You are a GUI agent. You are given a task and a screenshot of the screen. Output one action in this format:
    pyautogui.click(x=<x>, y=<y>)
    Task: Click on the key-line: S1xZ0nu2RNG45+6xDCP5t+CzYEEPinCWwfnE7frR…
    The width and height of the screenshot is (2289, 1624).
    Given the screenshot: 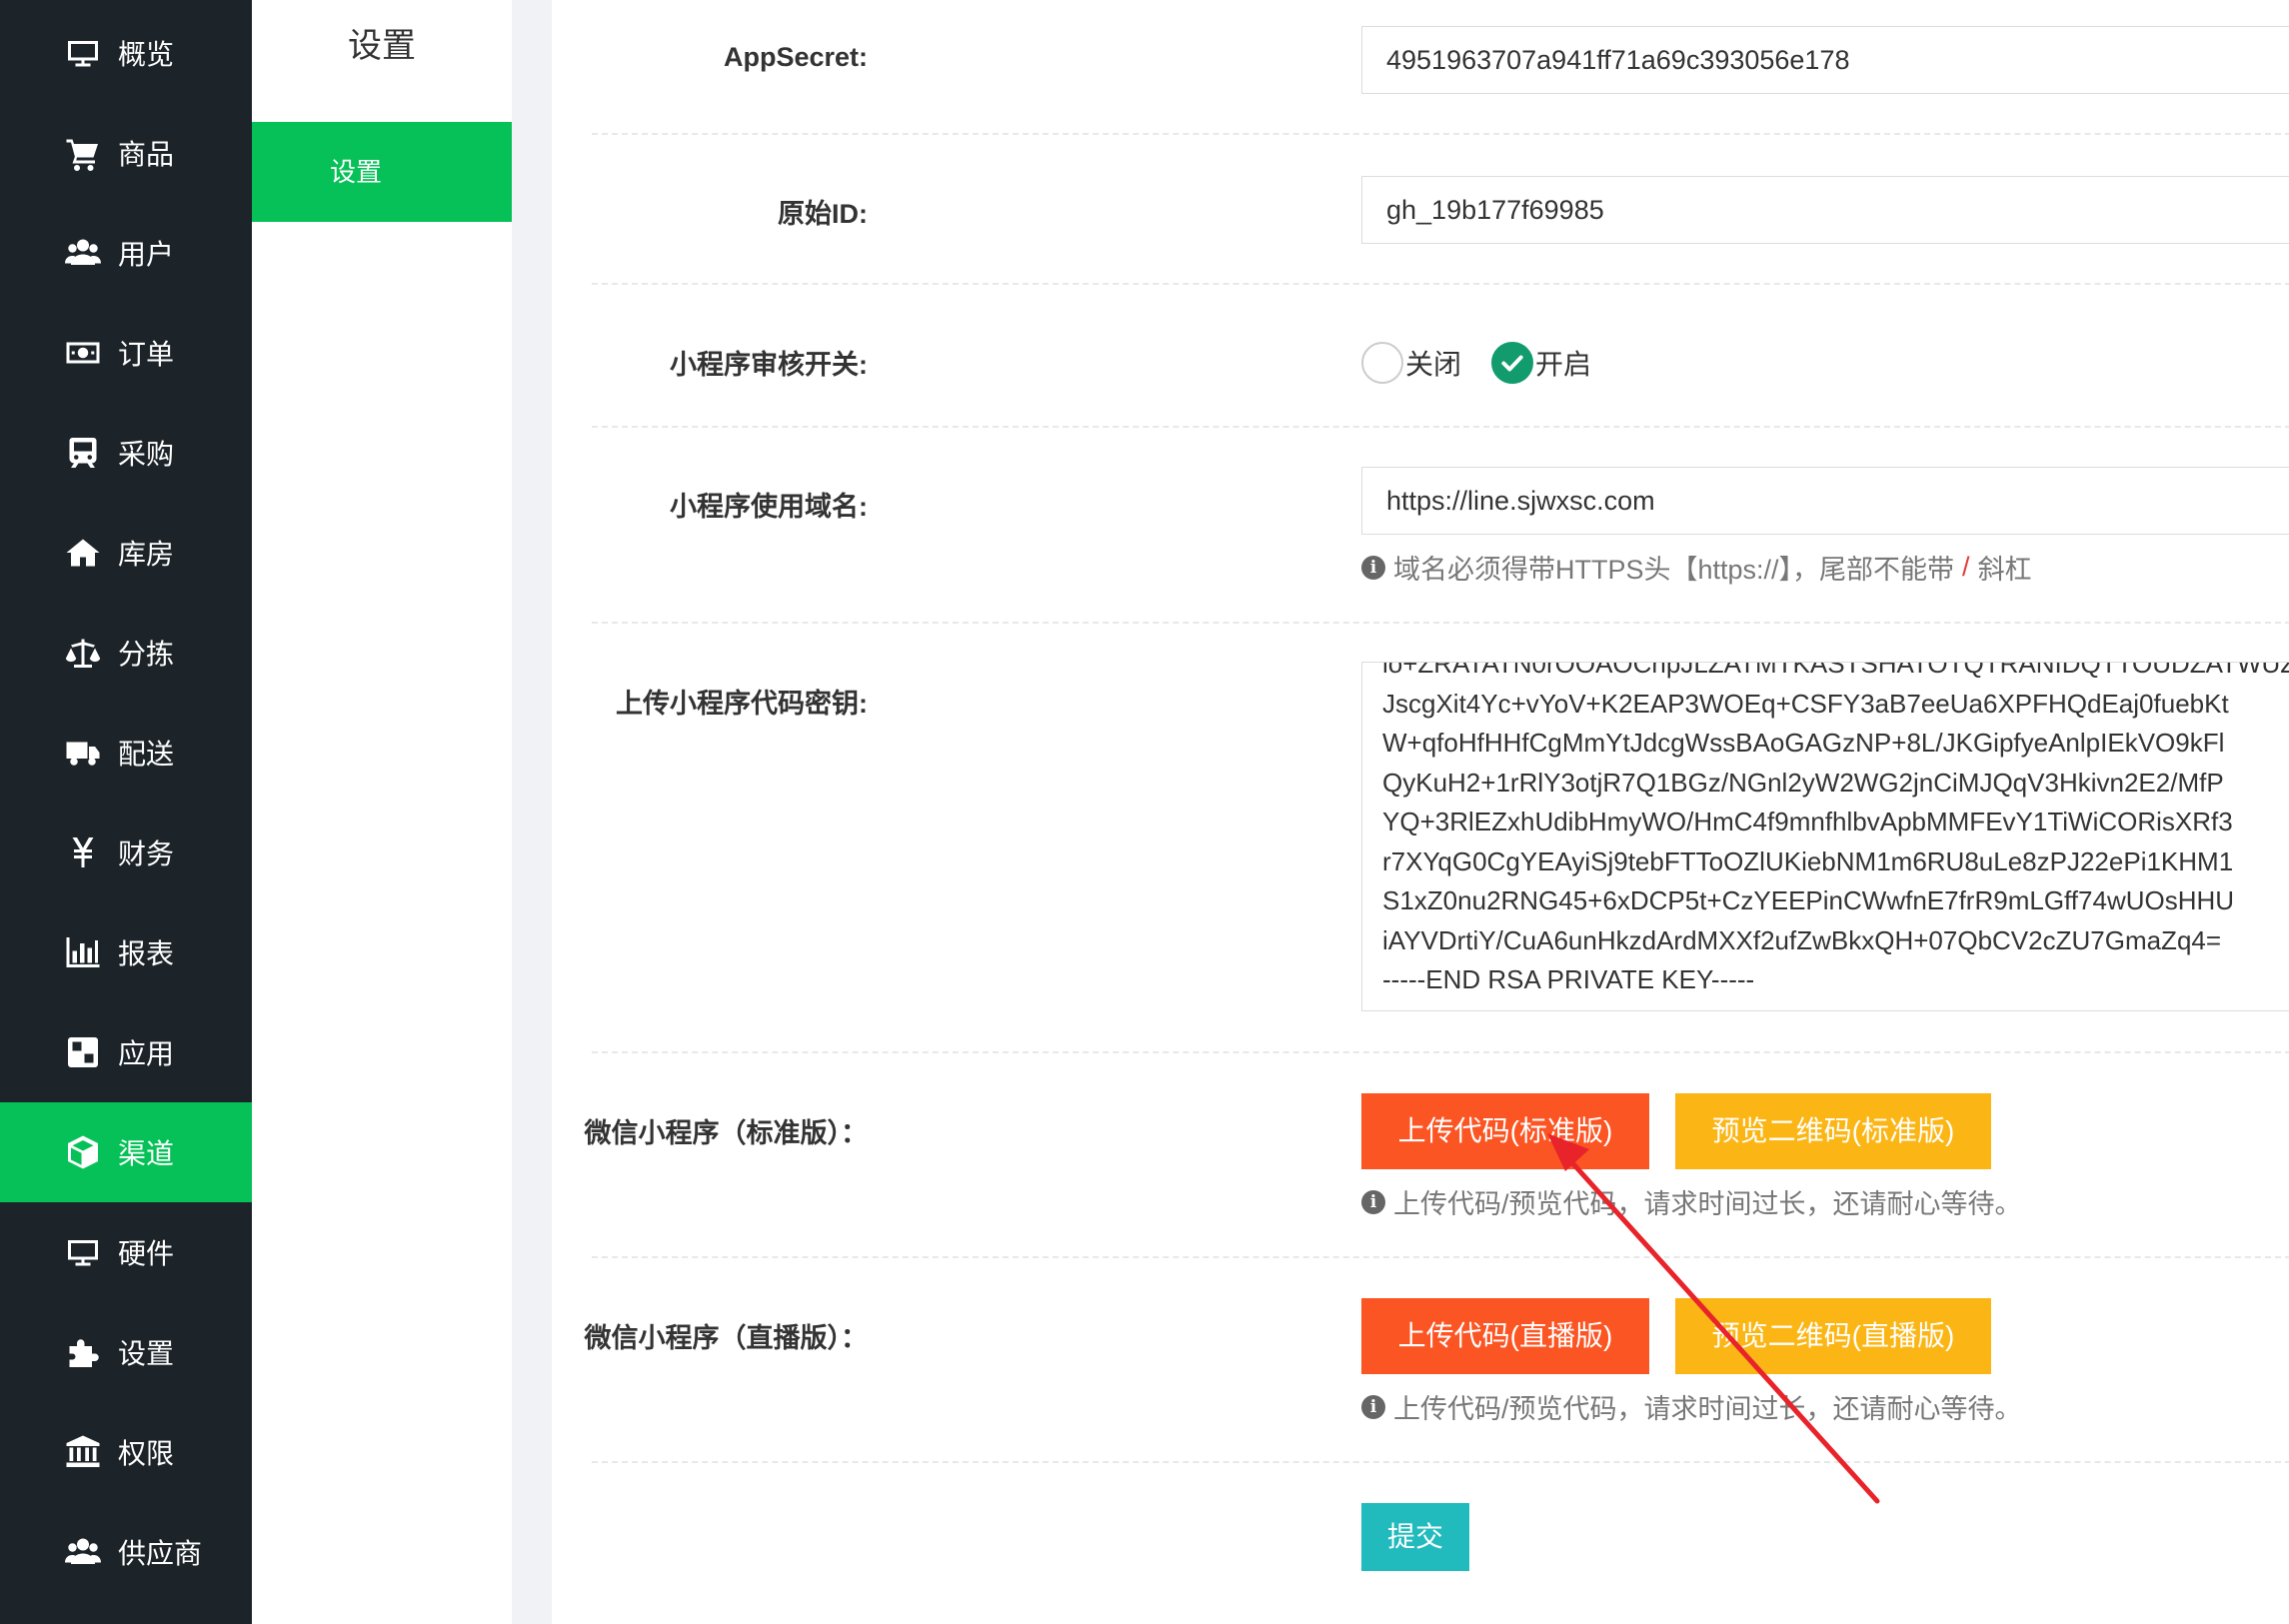 What is the action you would take?
    pyautogui.click(x=1808, y=900)
    